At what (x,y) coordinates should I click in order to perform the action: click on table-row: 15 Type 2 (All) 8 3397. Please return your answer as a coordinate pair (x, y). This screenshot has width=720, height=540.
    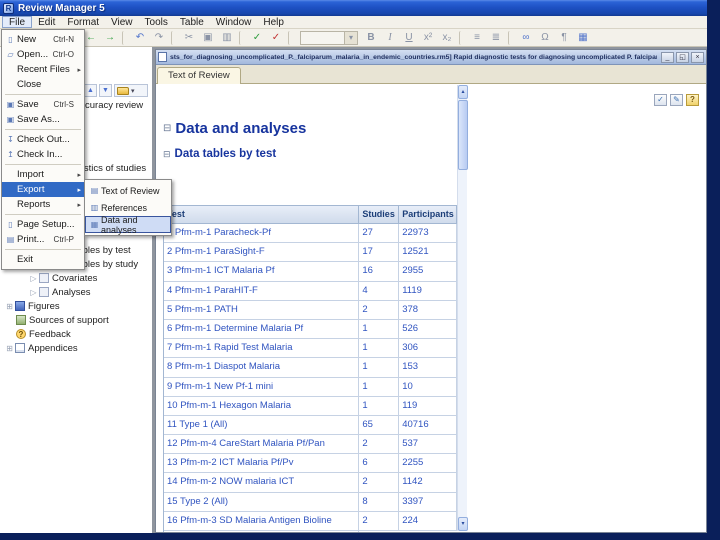
    Looking at the image, I should click on (310, 502).